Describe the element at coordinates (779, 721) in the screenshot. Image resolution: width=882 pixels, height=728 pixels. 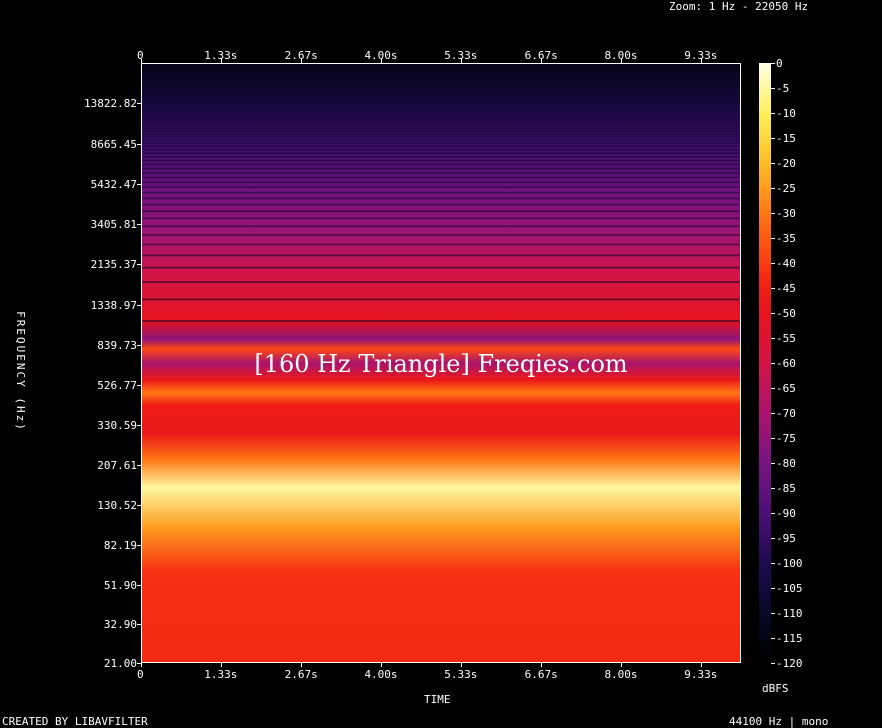
I see `footer-samplerate: 44100 Hz | mono` at that location.